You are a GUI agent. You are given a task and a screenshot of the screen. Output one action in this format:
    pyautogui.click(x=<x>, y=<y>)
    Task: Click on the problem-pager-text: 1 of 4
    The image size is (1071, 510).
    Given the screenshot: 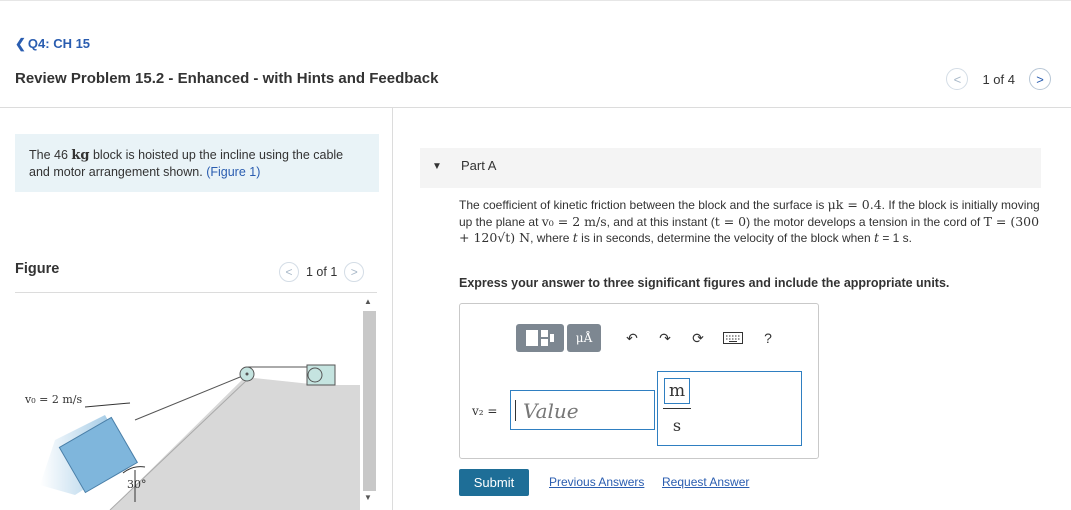 What is the action you would take?
    pyautogui.click(x=998, y=79)
    